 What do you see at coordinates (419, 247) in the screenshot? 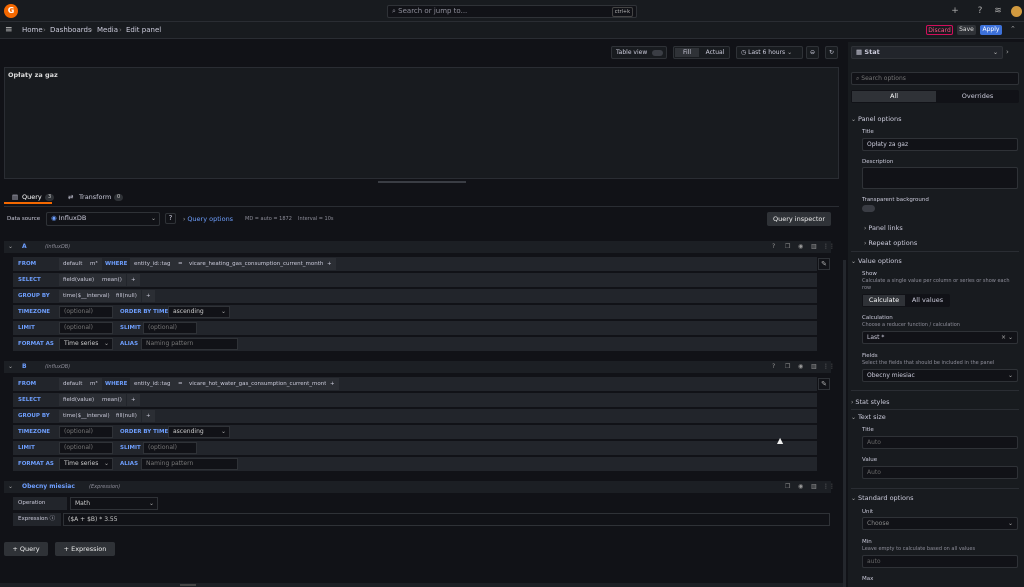
I see `query-a-header: ⌄ A (InfluxDB) ? ❐ ◉ ▥ ⋮⋮` at bounding box center [419, 247].